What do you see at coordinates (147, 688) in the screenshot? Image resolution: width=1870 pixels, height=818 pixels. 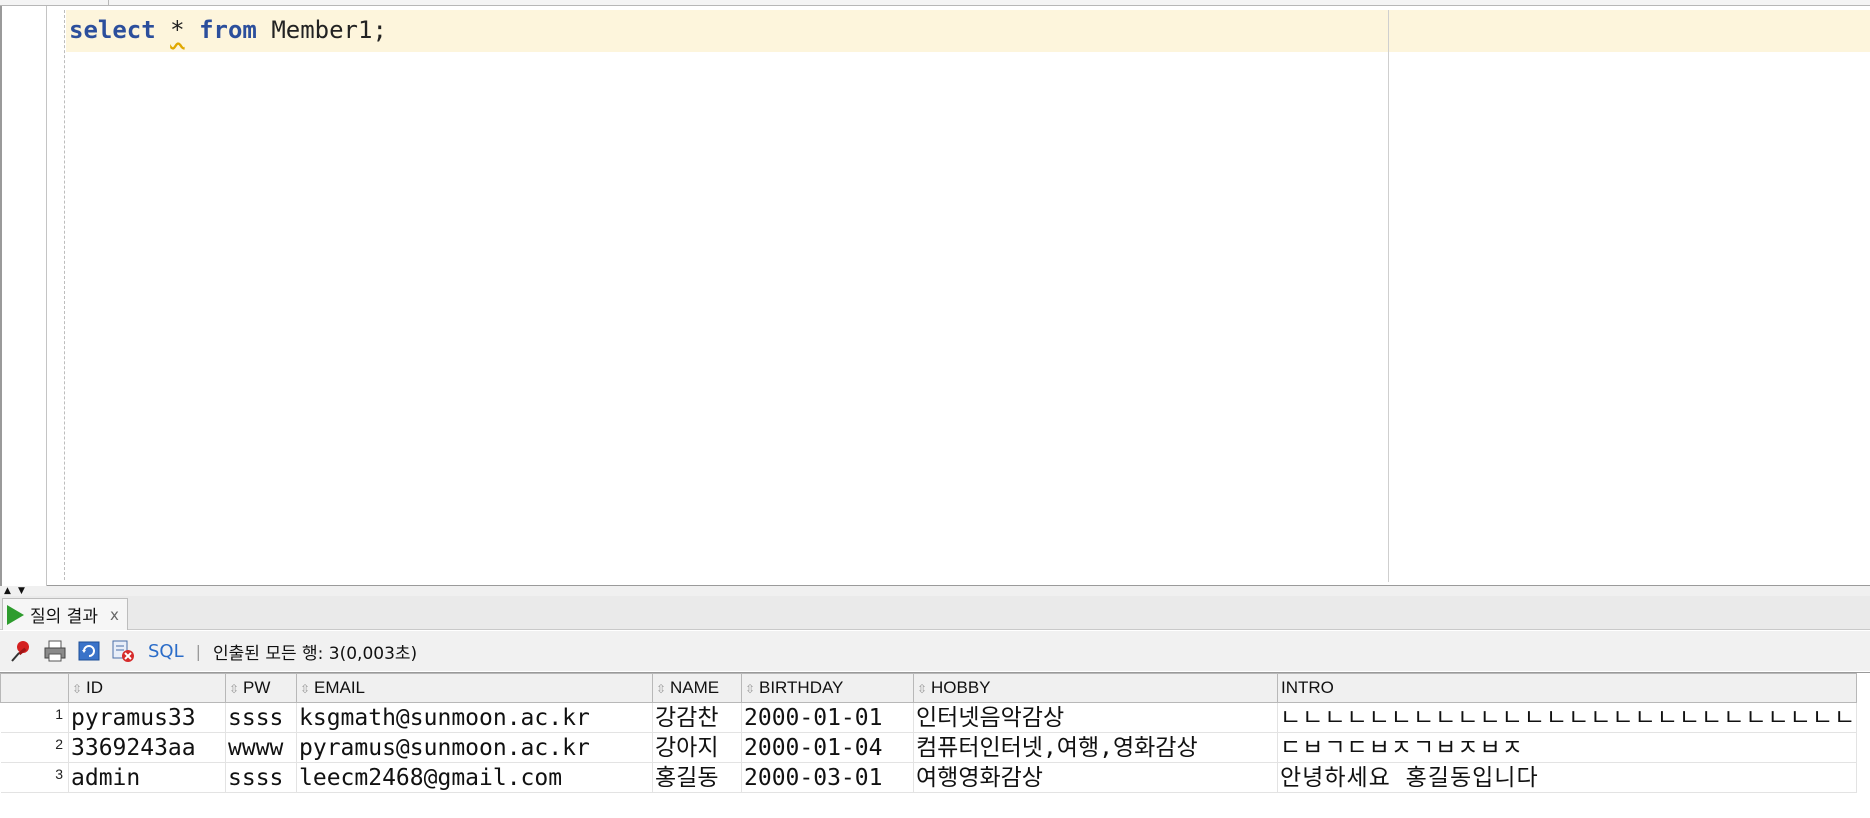 I see `column-header-id: ⇳ ID` at bounding box center [147, 688].